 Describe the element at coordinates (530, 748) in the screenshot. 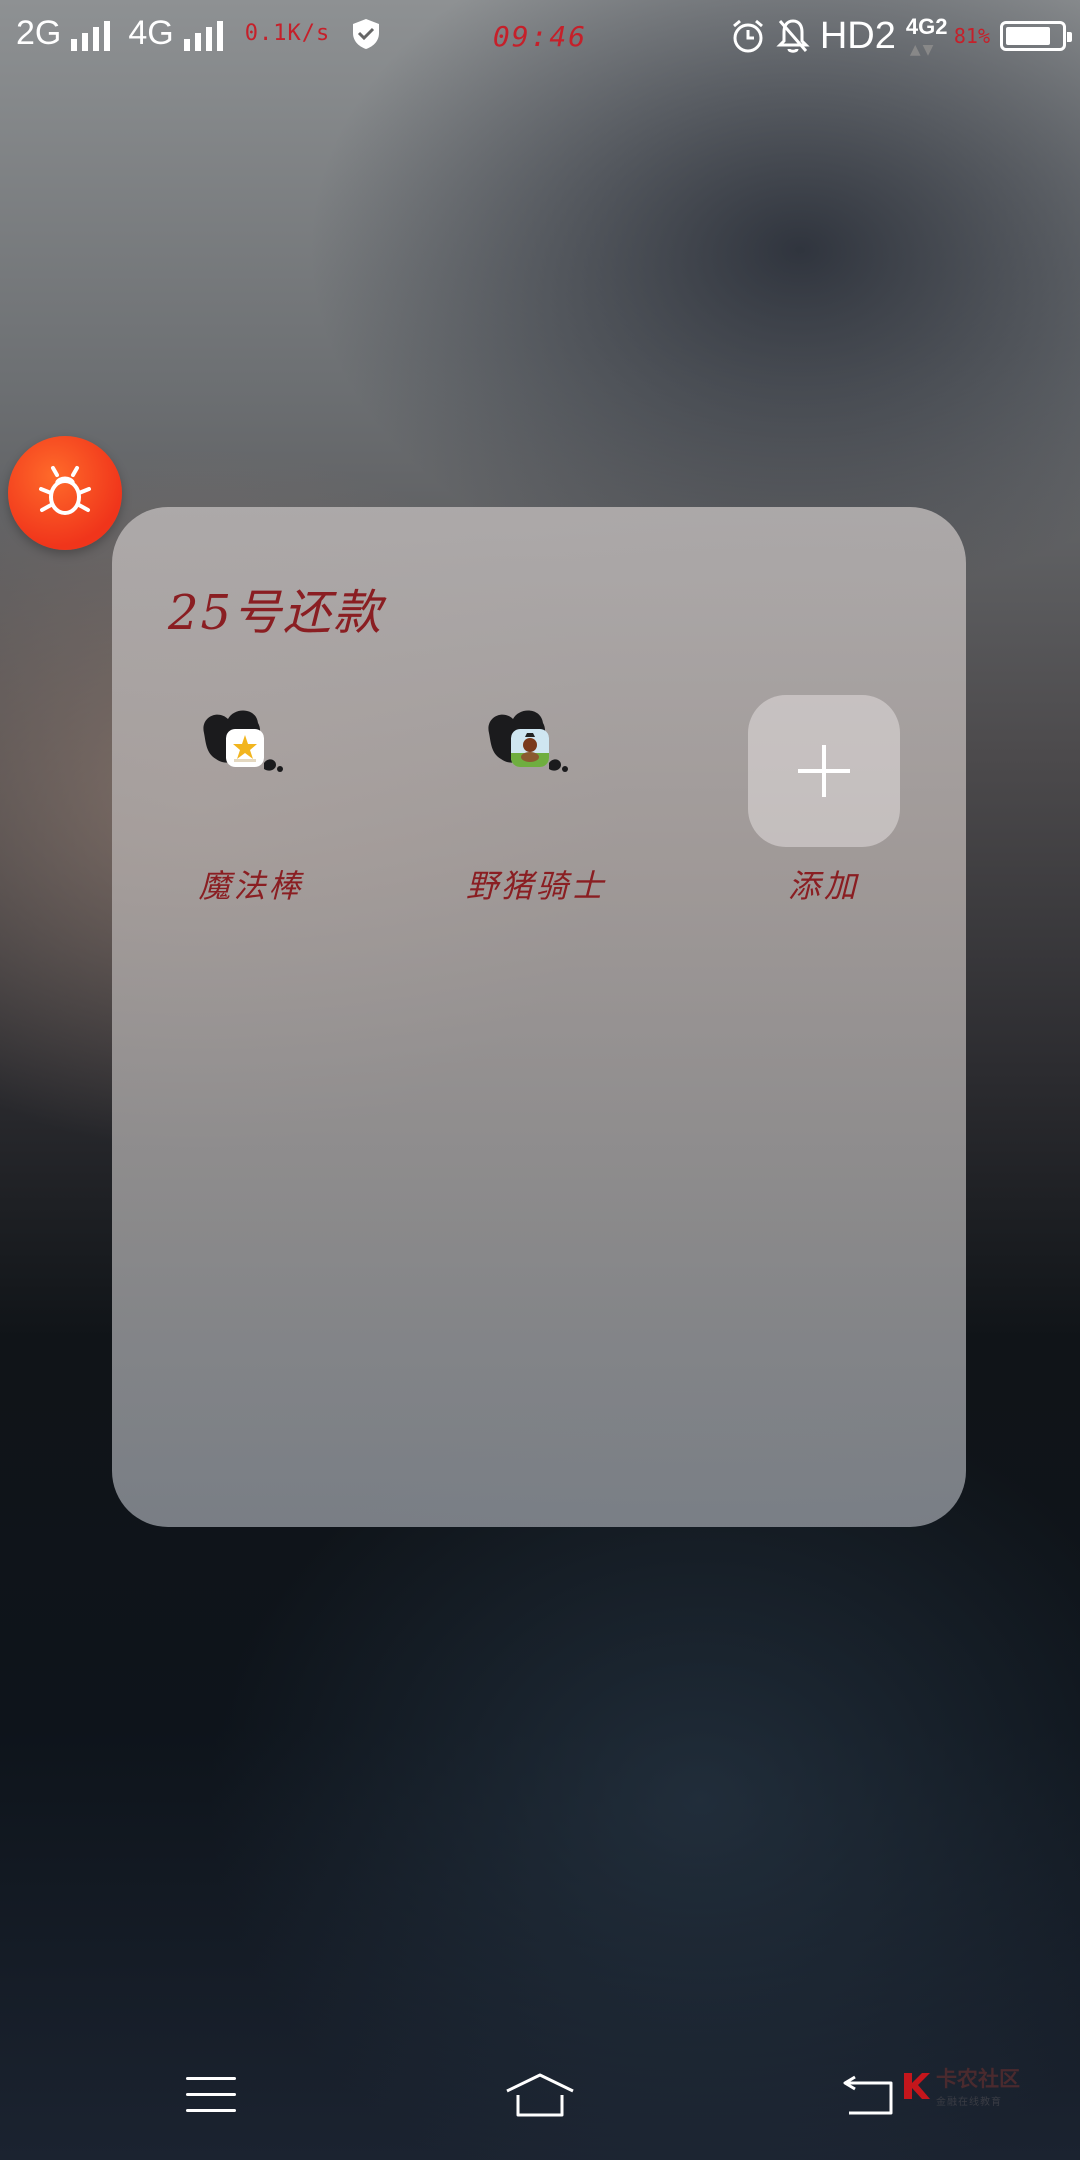

I see `boar-knight-app-icon` at that location.